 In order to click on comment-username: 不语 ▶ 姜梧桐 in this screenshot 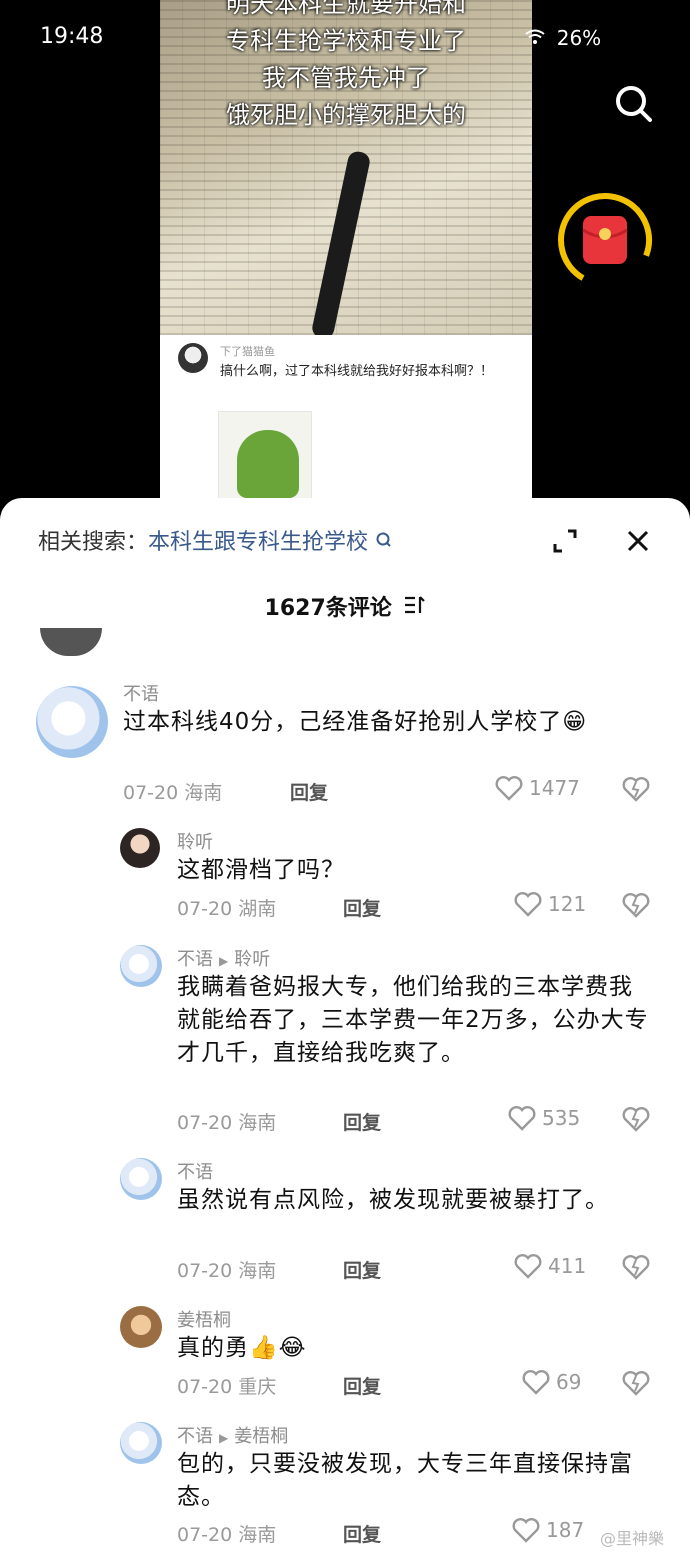, I will do `click(233, 1436)`.